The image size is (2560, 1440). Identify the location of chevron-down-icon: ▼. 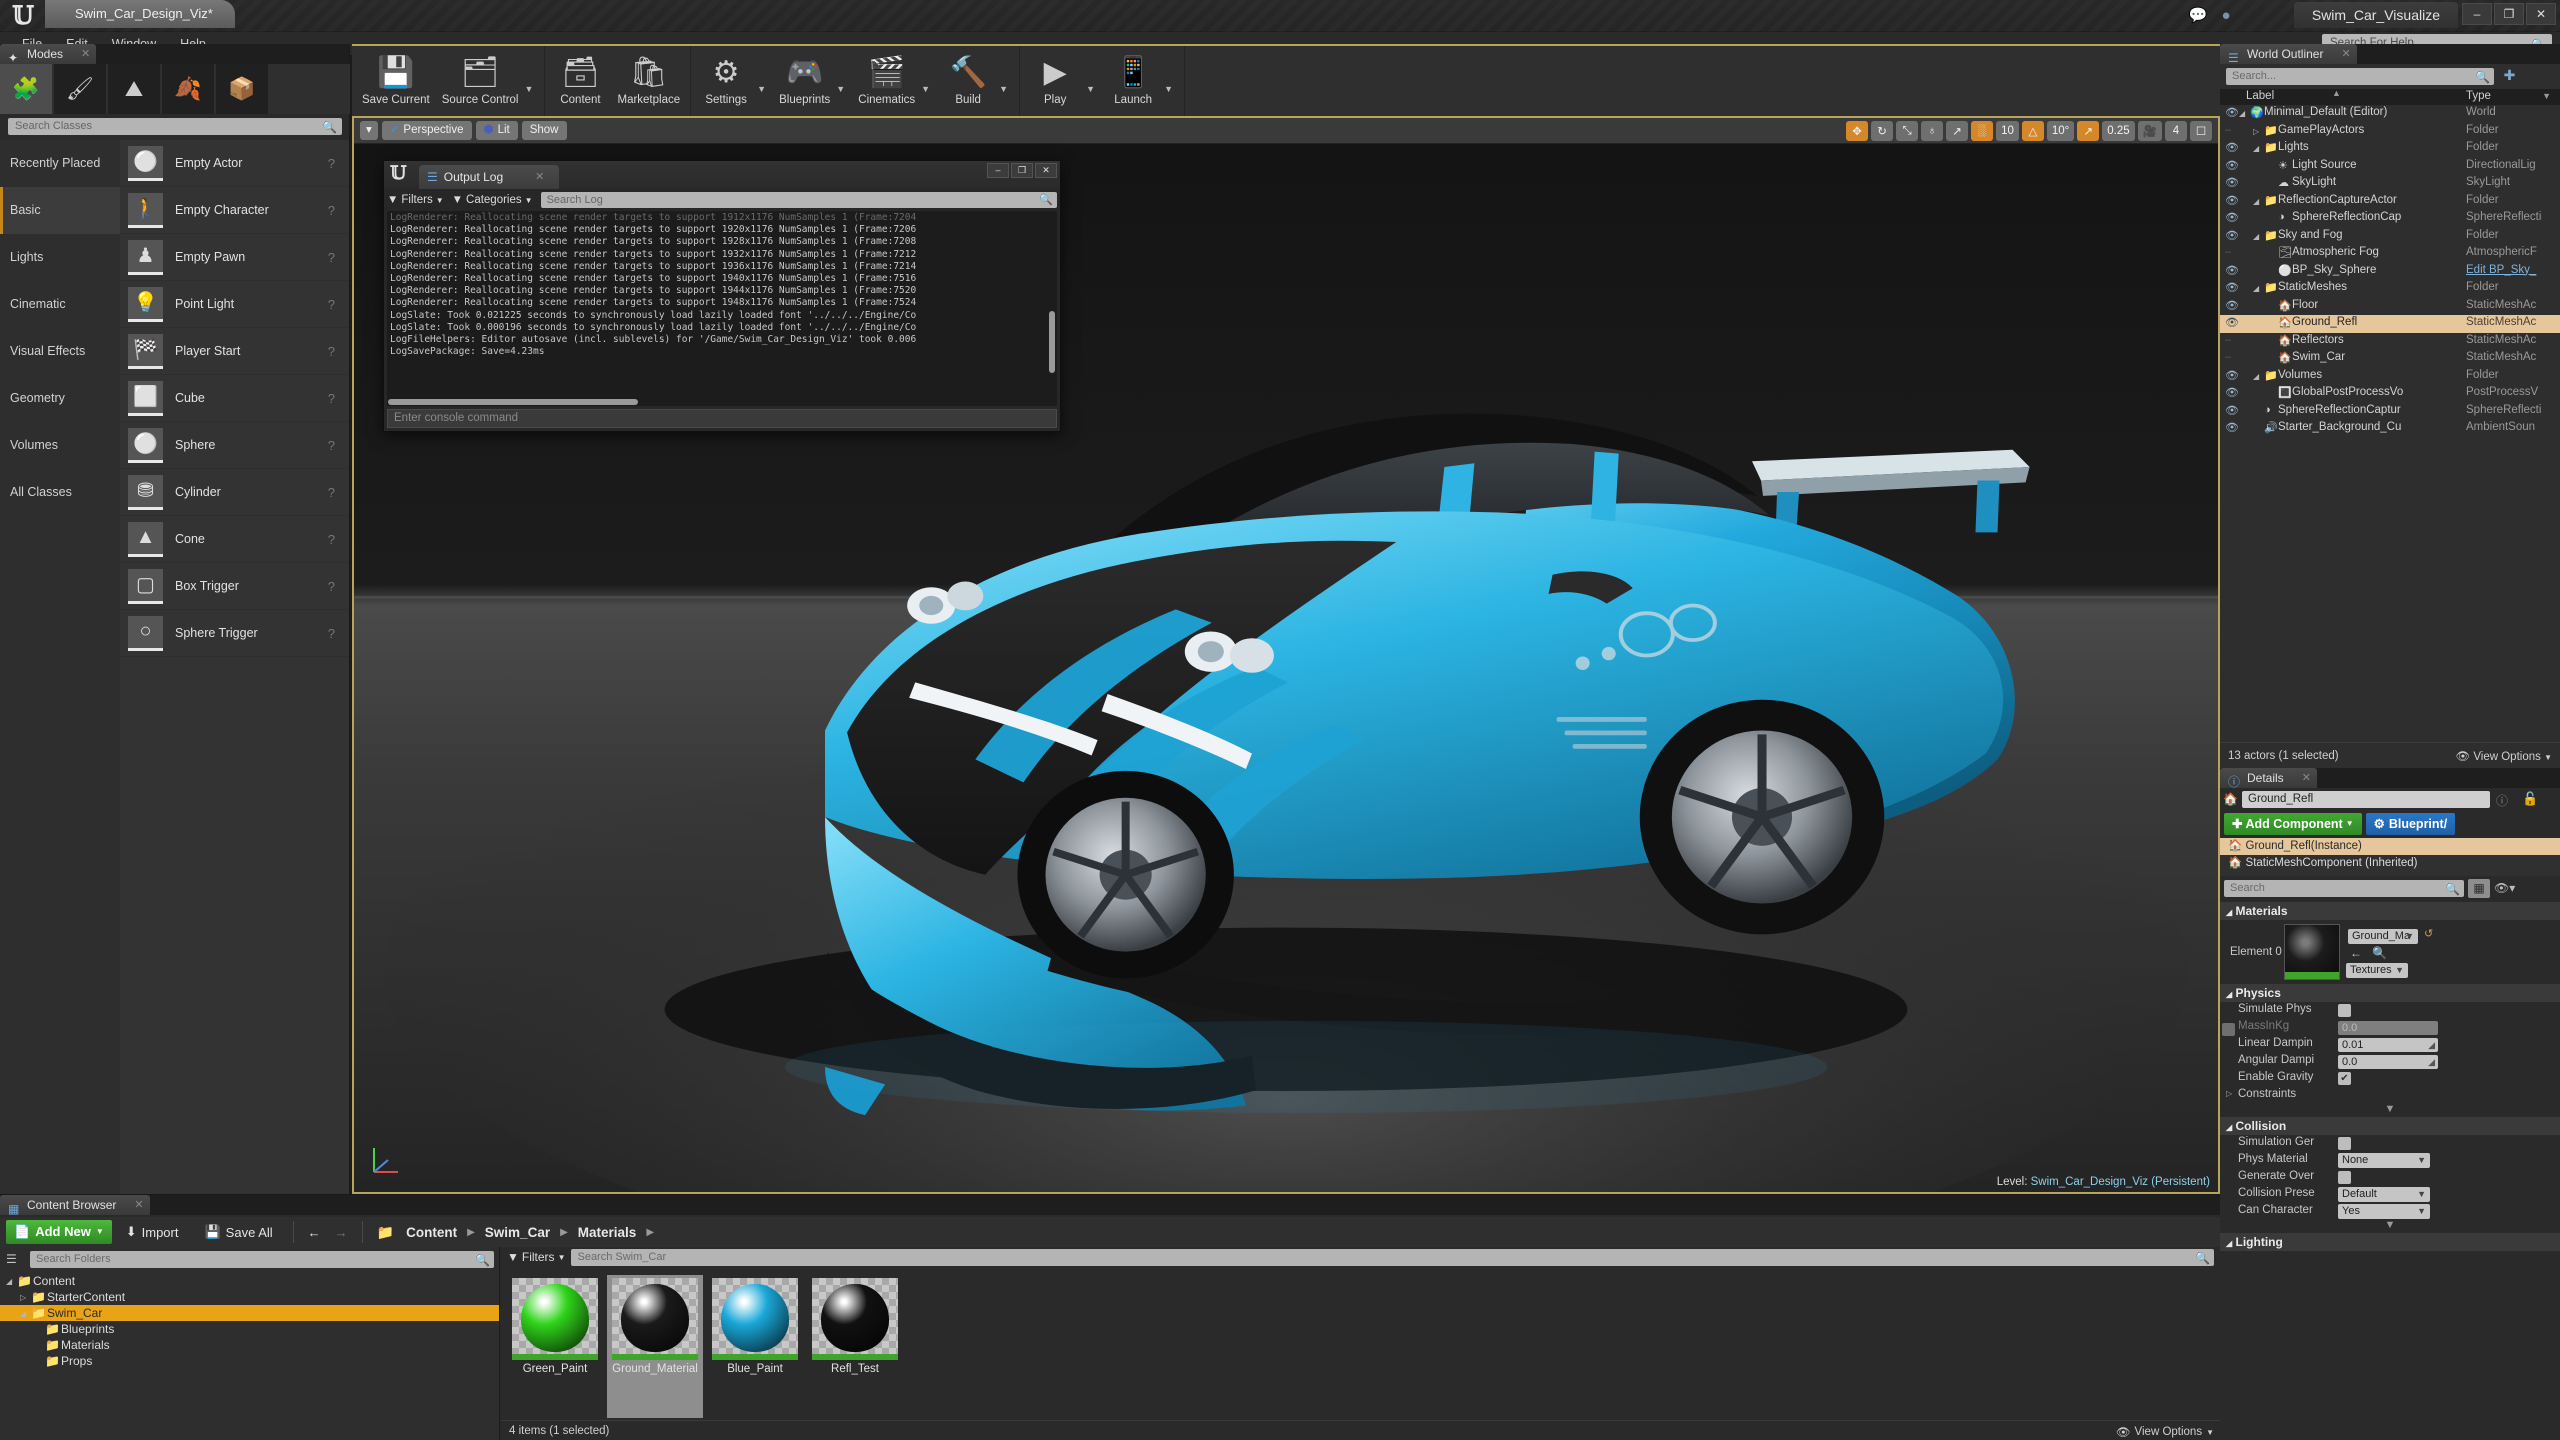
(929, 89).